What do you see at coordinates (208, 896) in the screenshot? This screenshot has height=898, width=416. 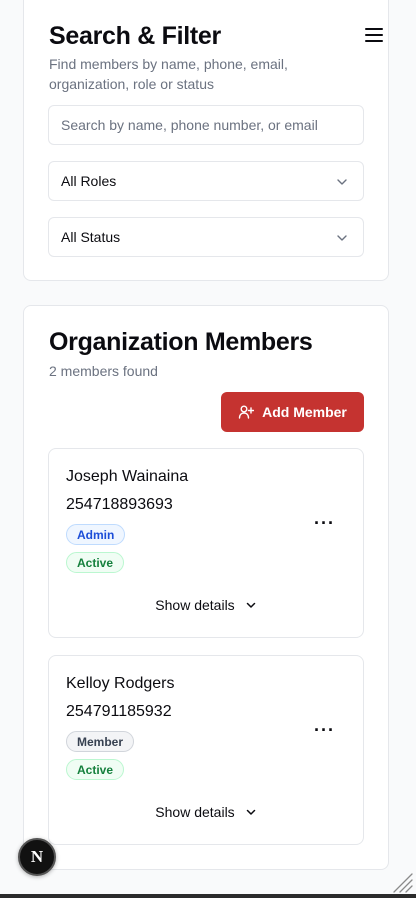 I see `bottom-border` at bounding box center [208, 896].